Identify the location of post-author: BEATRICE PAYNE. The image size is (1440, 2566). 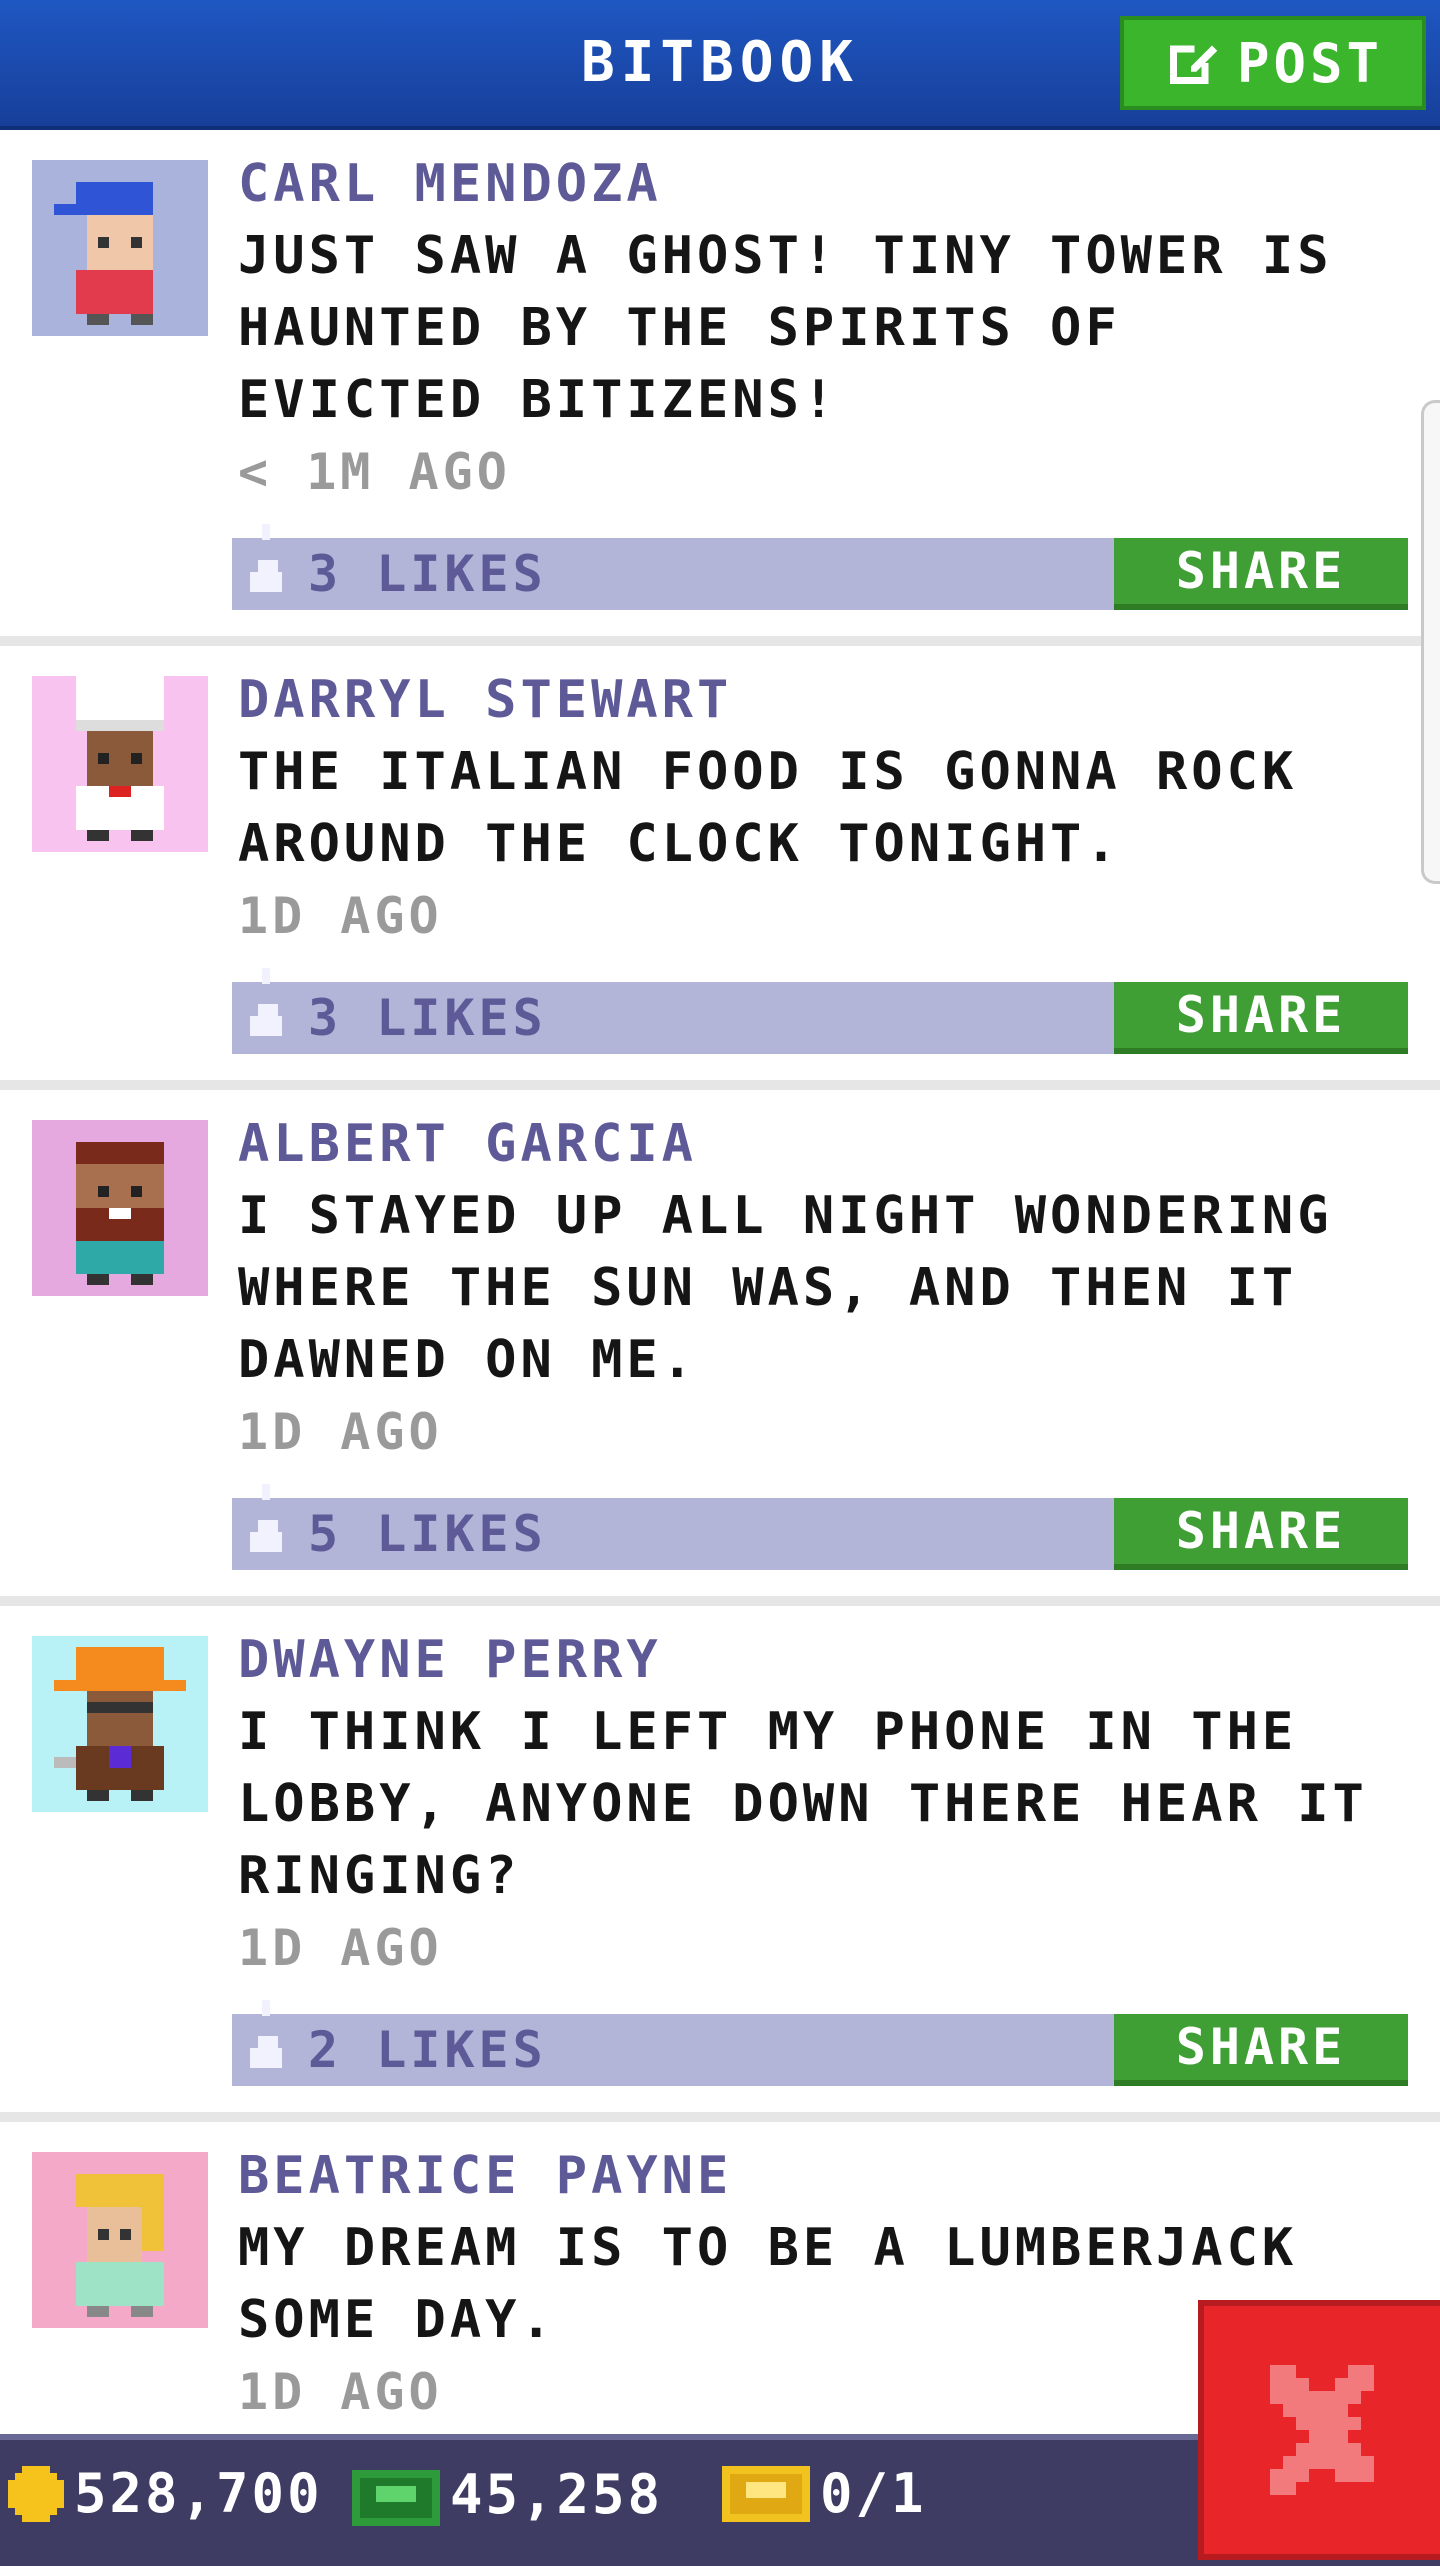
(485, 2176).